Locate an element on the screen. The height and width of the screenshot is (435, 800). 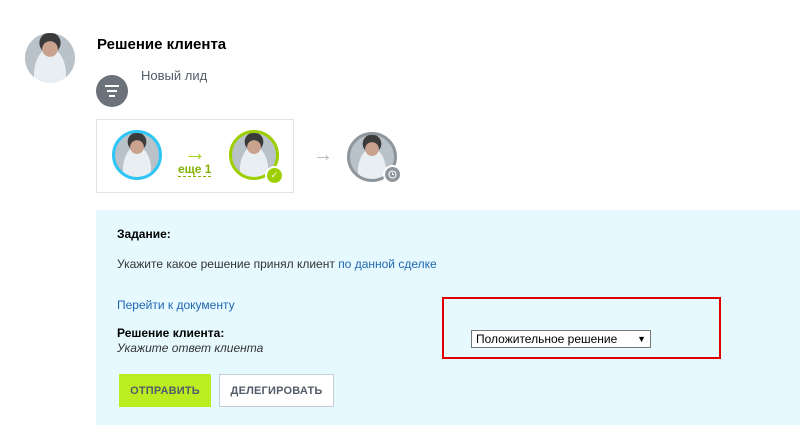
send-button: ОТПРАВИТЬ is located at coordinates (165, 390).